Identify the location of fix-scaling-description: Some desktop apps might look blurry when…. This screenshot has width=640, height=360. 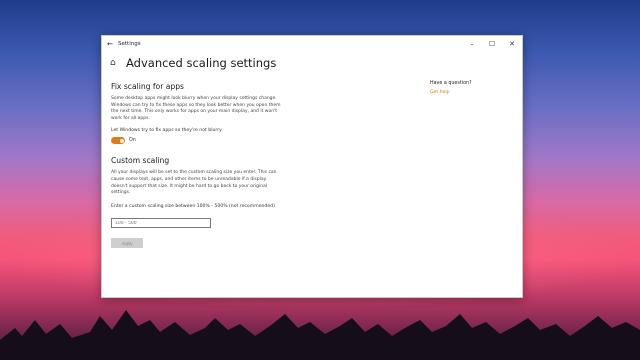
(196, 108).